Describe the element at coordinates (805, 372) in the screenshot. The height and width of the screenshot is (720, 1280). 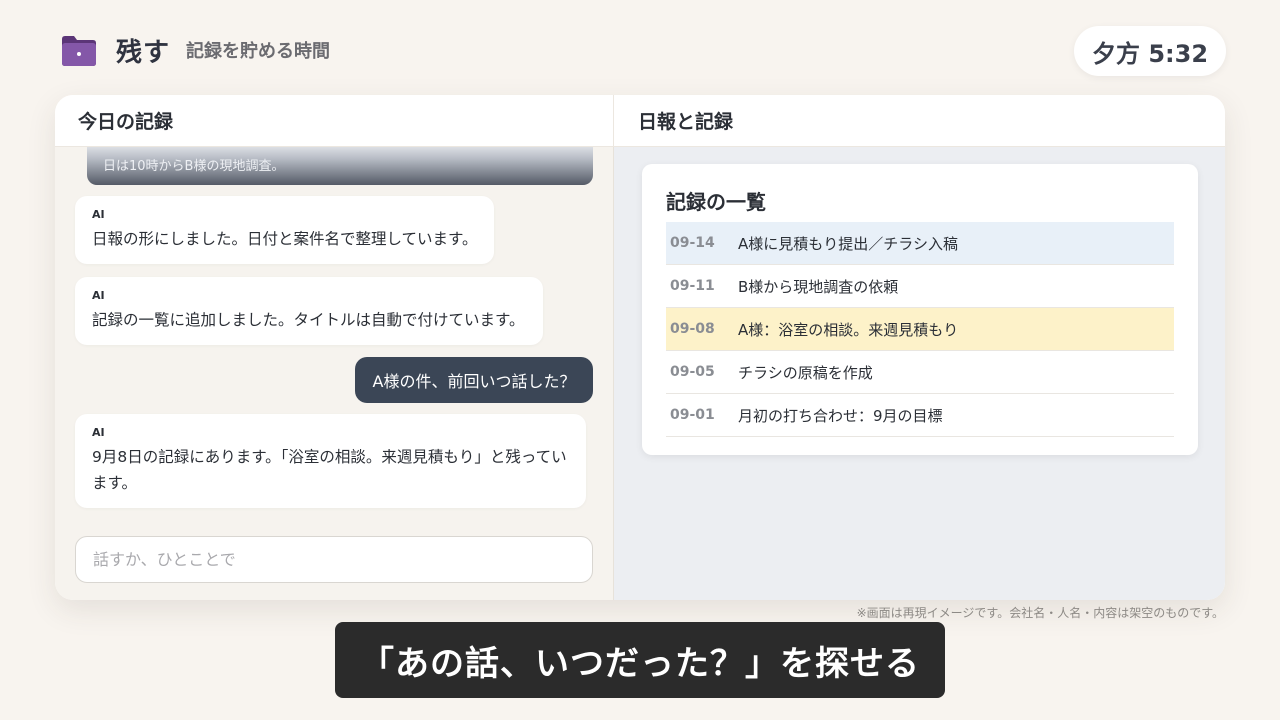
I see `record-title: チラシの原稿を作成` at that location.